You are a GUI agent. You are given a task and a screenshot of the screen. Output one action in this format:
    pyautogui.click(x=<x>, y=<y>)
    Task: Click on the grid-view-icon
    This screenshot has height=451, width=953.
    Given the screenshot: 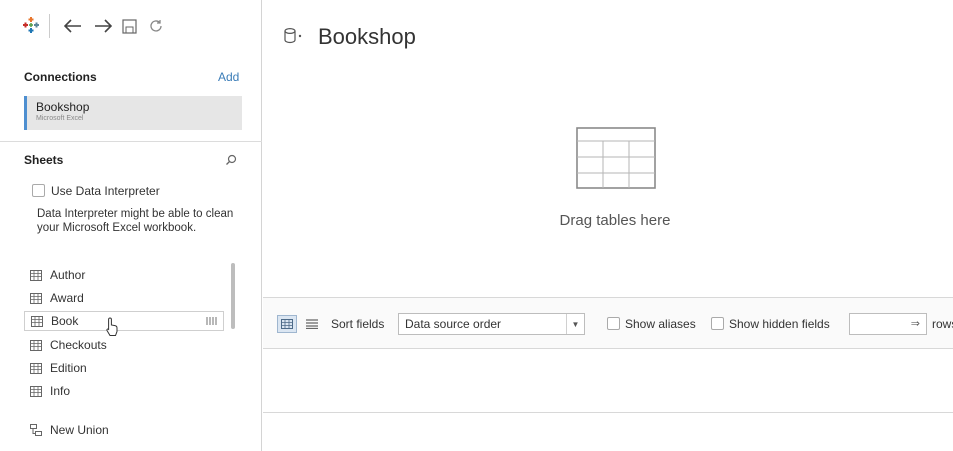 What is the action you would take?
    pyautogui.click(x=287, y=324)
    